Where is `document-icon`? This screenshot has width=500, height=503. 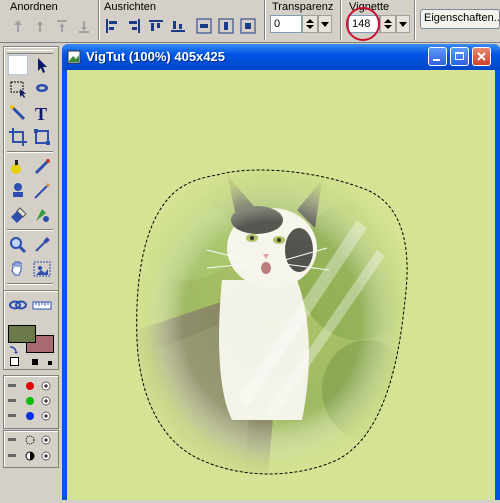 document-icon is located at coordinates (74, 57).